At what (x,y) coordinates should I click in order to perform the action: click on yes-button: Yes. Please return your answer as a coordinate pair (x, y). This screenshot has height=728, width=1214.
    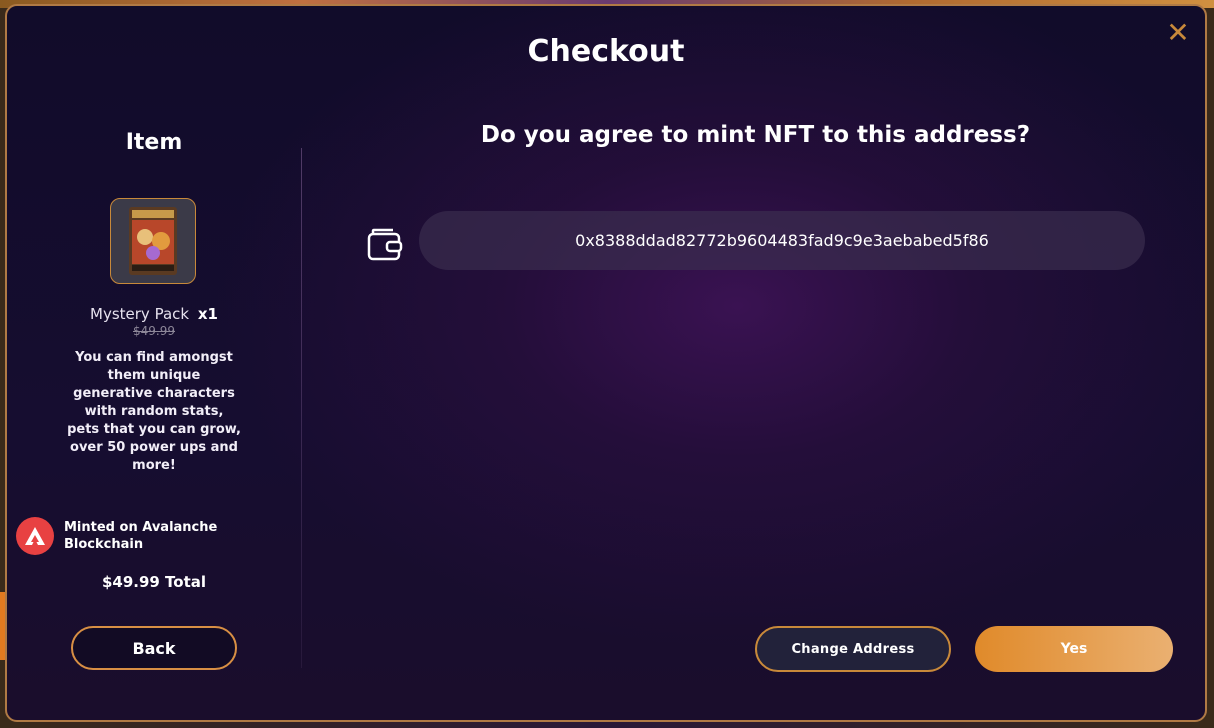
    Looking at the image, I should click on (1074, 649).